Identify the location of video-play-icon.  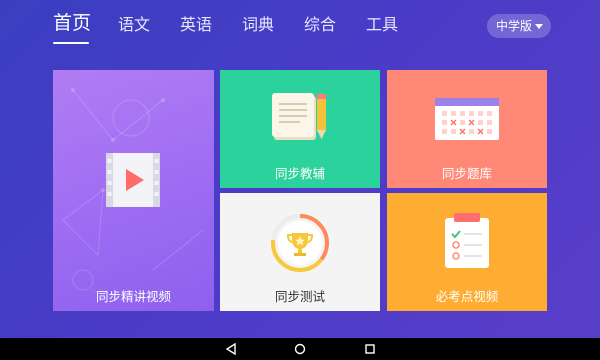
(133, 180).